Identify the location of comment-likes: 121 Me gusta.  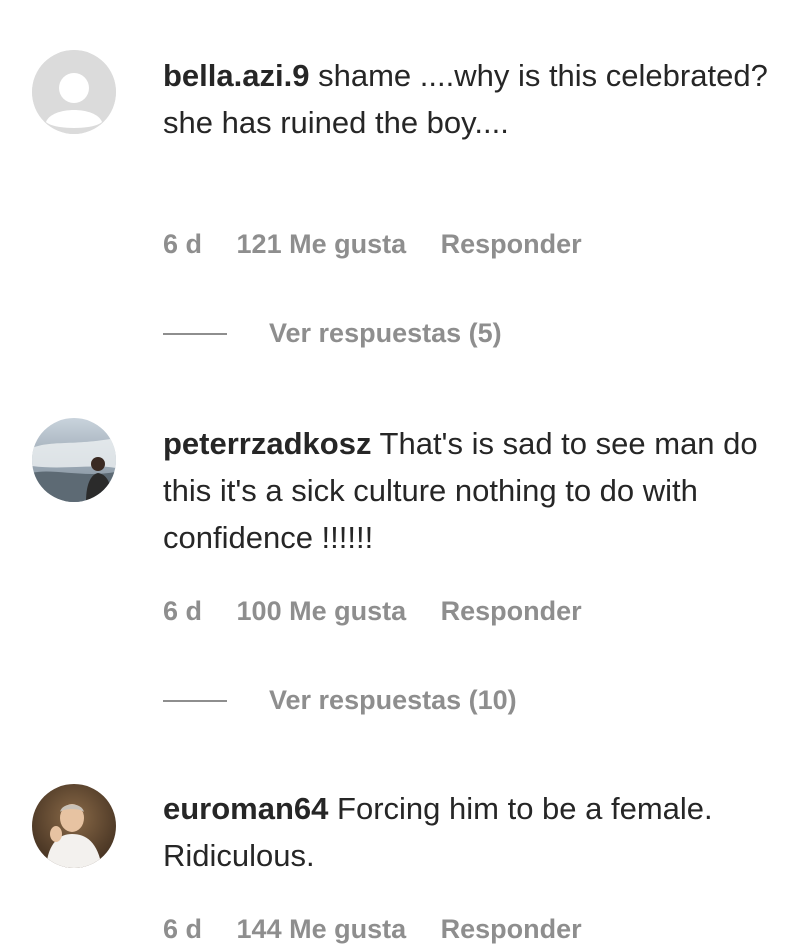
(322, 244).